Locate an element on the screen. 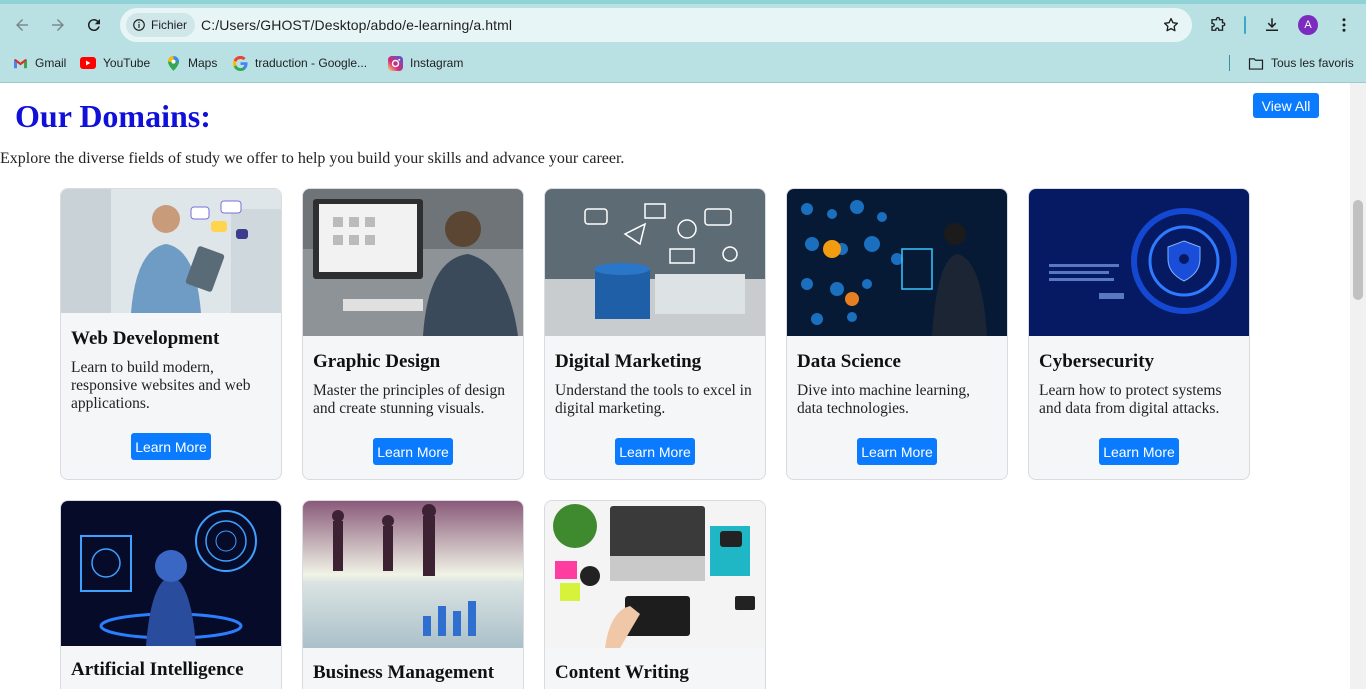 This screenshot has height=689, width=1366. card-title: Business Management is located at coordinates (404, 672).